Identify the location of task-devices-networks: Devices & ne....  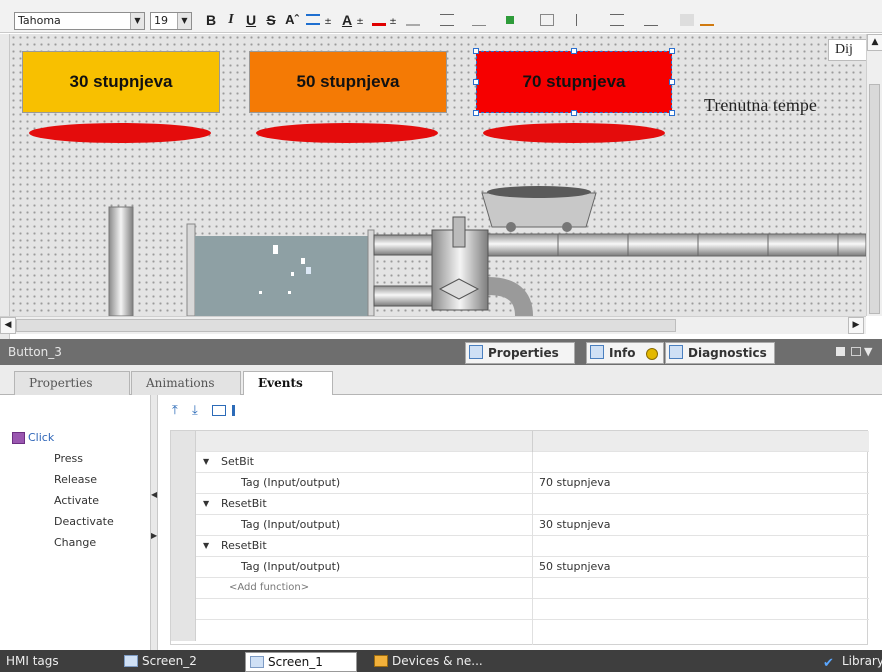
(430, 662).